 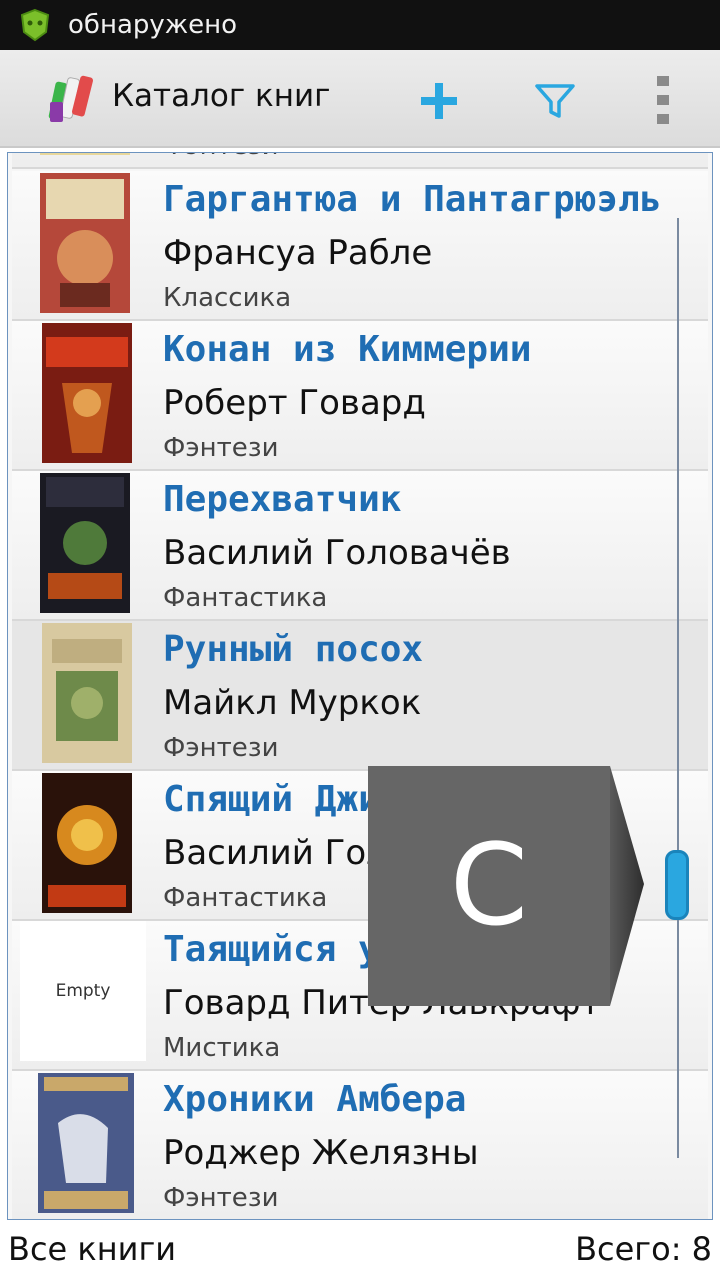 I want to click on footer-filter-label: Все книги, so click(x=92, y=1249).